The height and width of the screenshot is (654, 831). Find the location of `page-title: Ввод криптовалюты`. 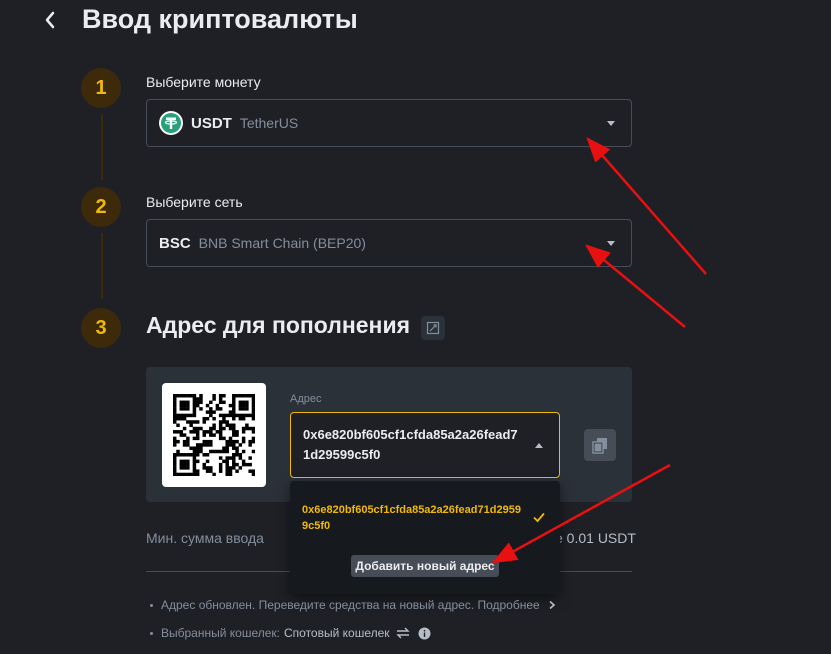

page-title: Ввод криптовалюты is located at coordinates (220, 19).